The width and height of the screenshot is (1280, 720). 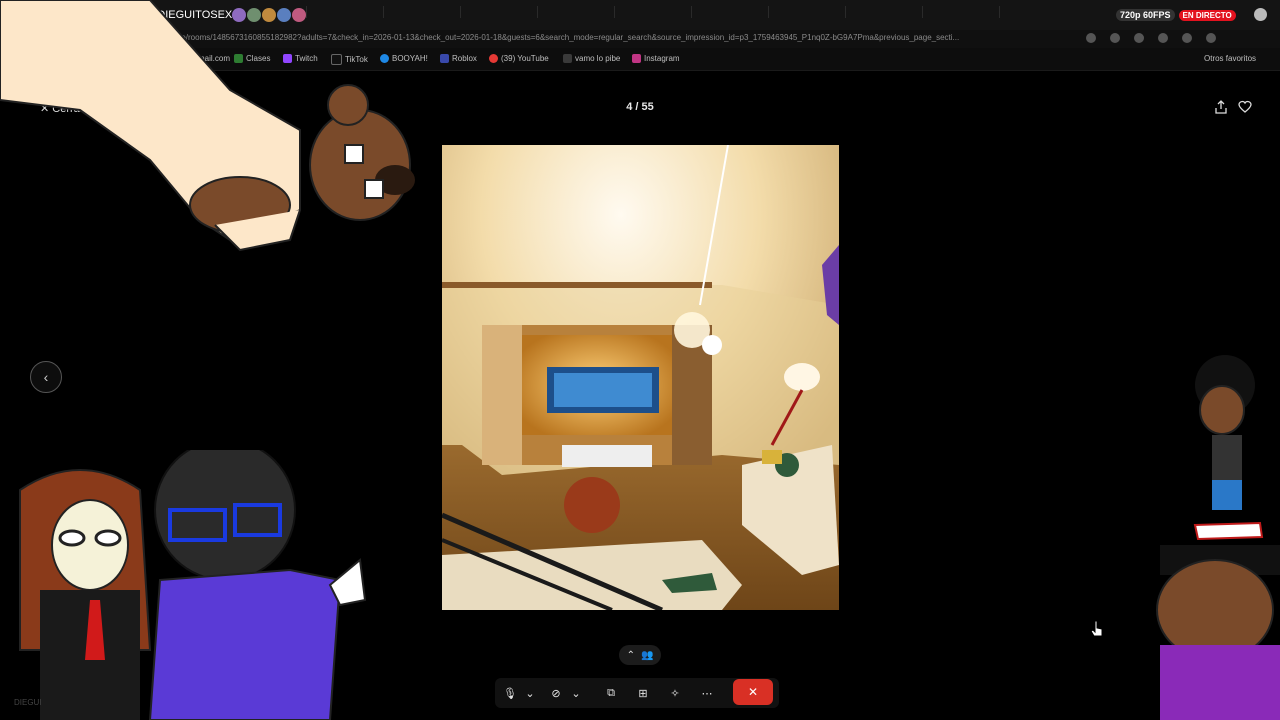 I want to click on camera-off-icon: ⊘, so click(x=556, y=693).